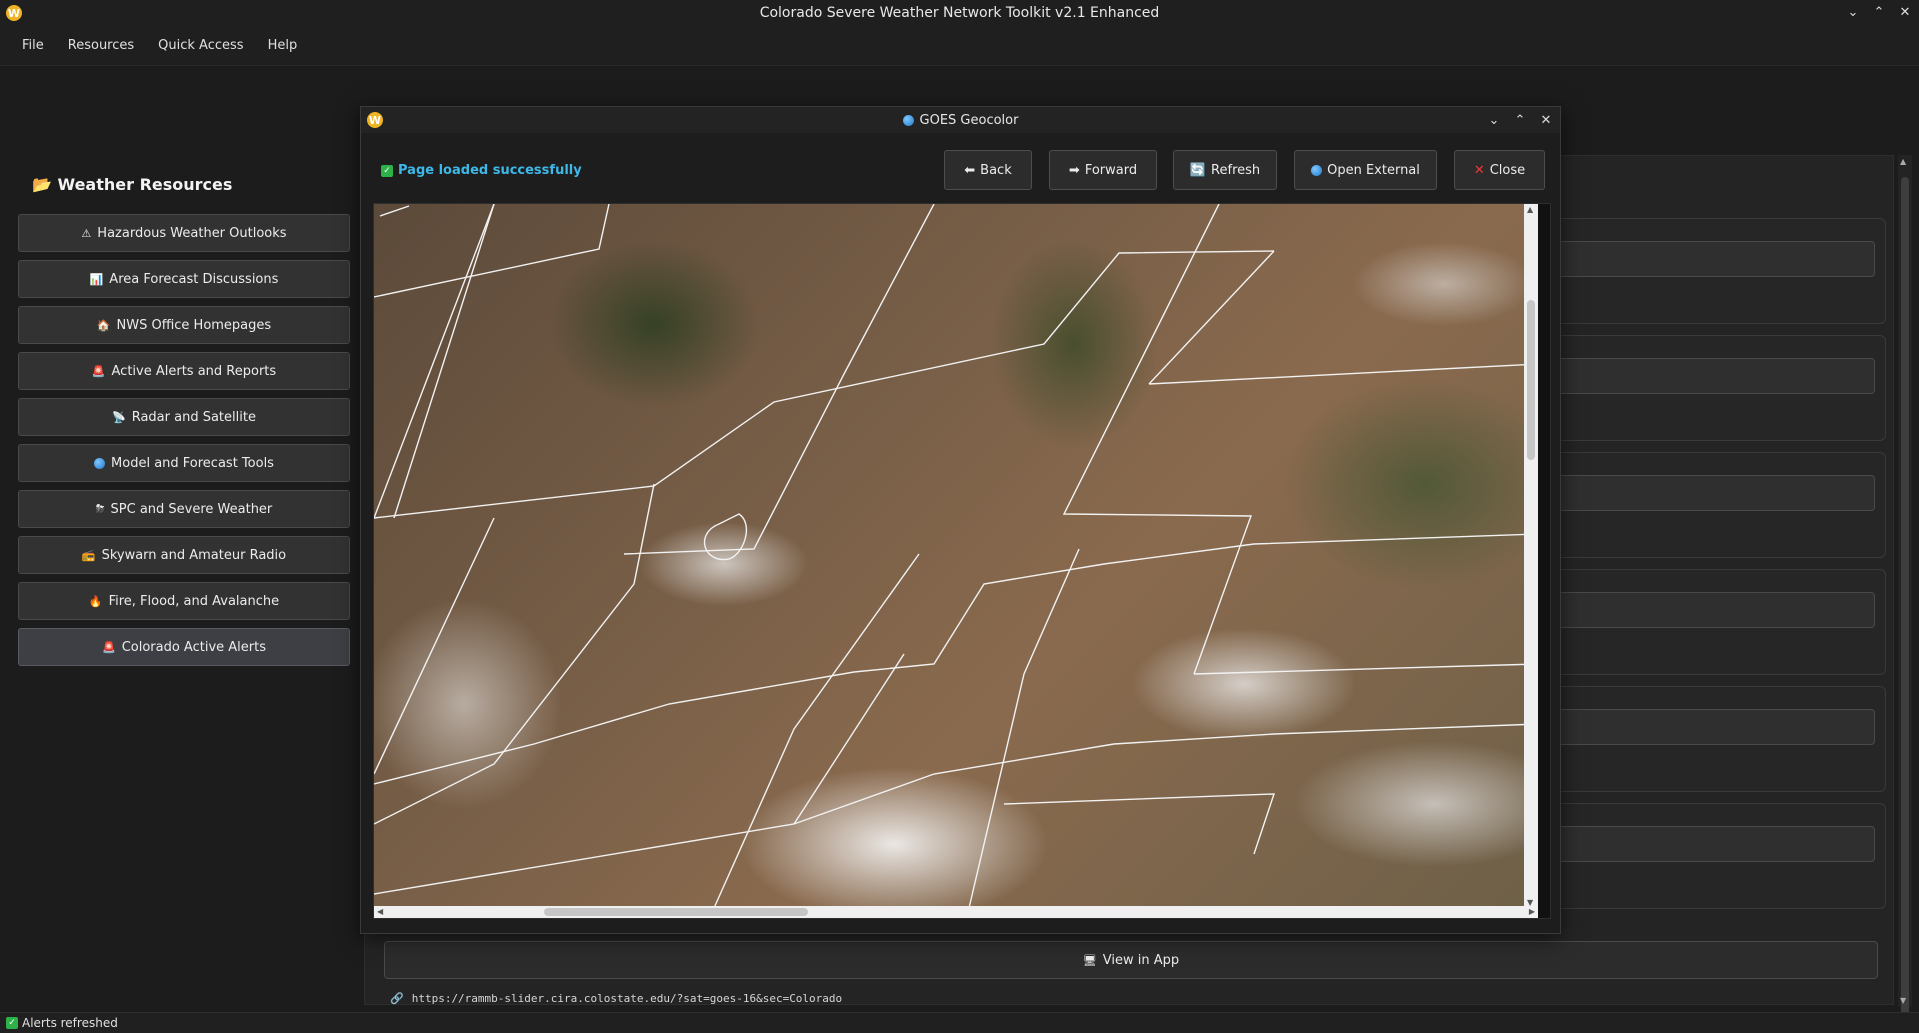 This screenshot has width=1919, height=1033. Describe the element at coordinates (1365, 170) in the screenshot. I see `open-external-button: Open External` at that location.